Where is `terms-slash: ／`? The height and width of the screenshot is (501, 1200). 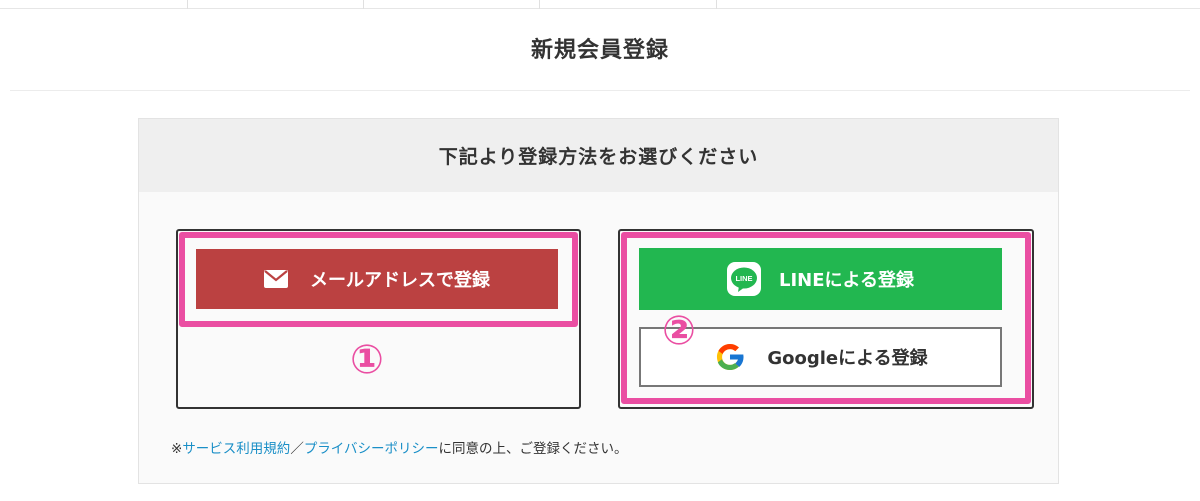
terms-slash: ／ is located at coordinates (297, 449).